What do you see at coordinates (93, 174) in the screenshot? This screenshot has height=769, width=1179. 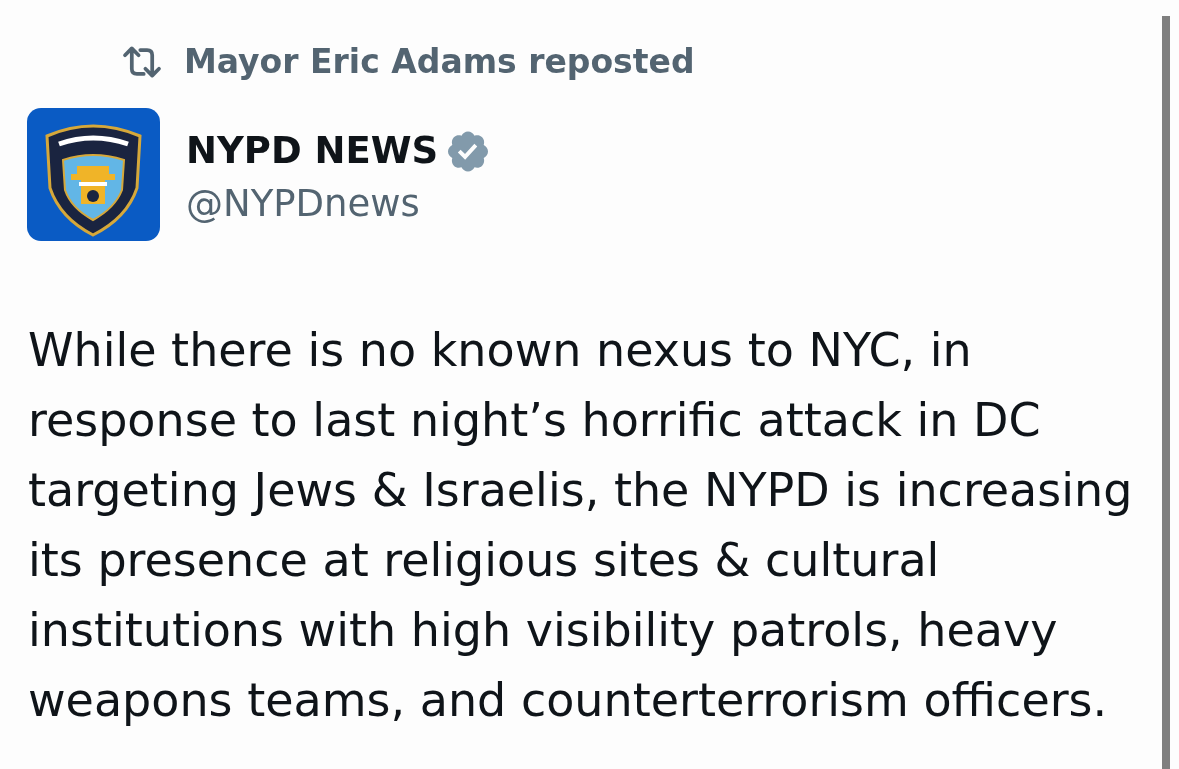 I see `avatar-shield-logo` at bounding box center [93, 174].